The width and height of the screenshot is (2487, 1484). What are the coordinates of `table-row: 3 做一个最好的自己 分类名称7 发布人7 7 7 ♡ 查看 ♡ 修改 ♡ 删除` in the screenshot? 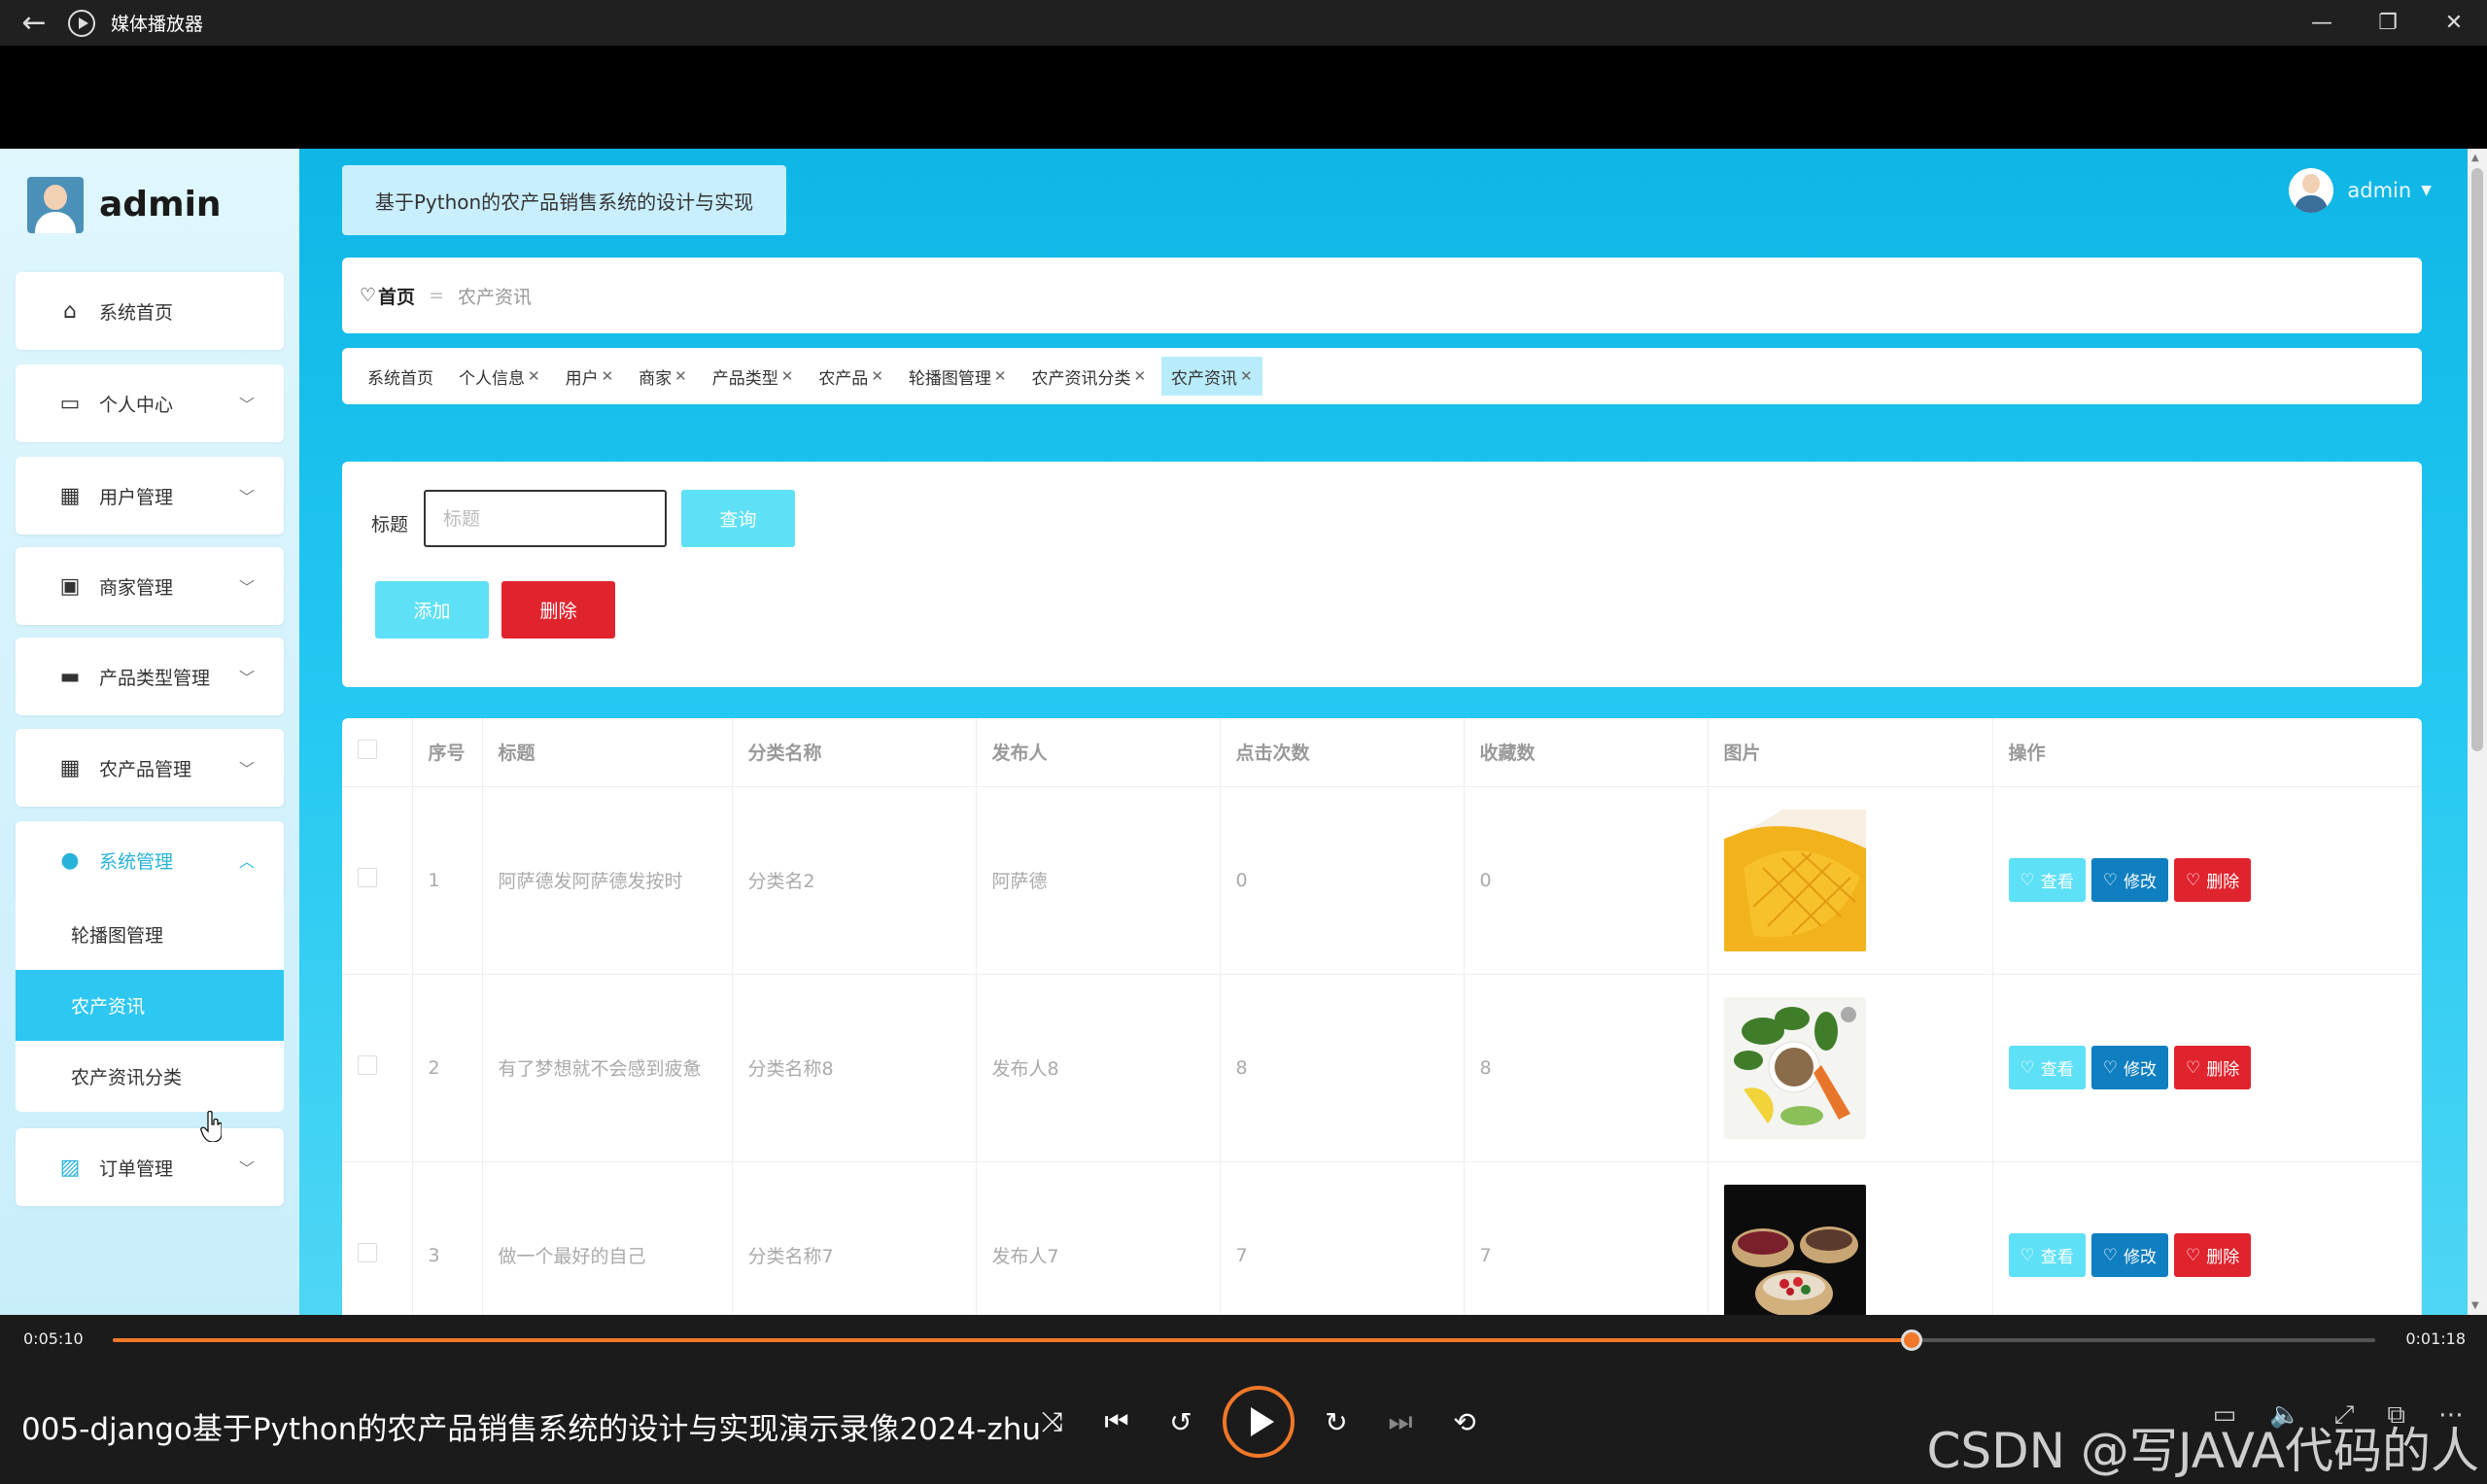 It's located at (1382, 1238).